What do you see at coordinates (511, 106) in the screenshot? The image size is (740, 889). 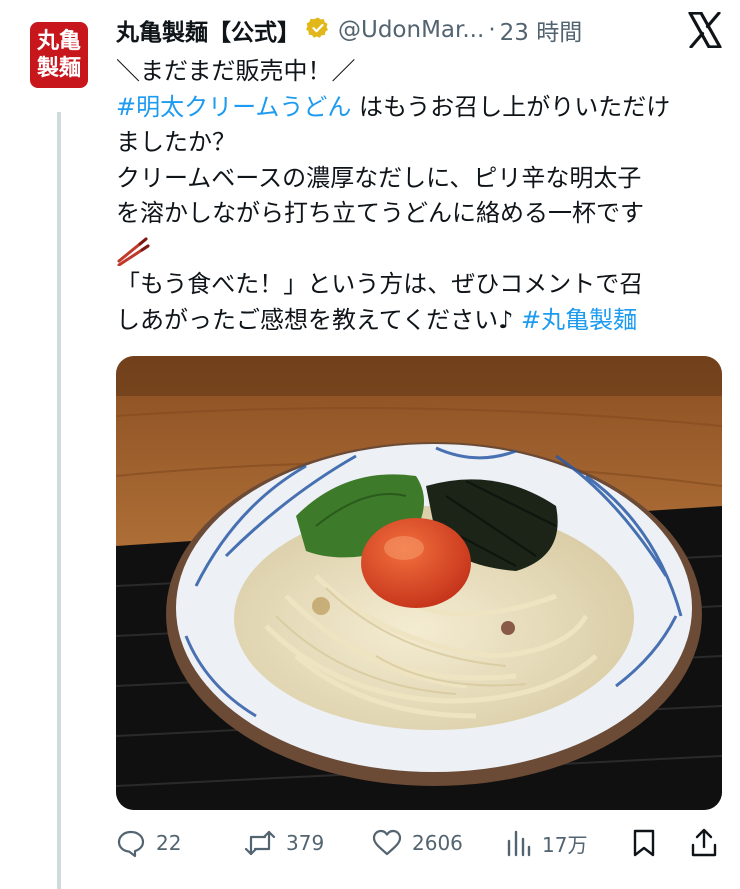 I see `post-line-2-rest: はもうお召し上がりいただけ` at bounding box center [511, 106].